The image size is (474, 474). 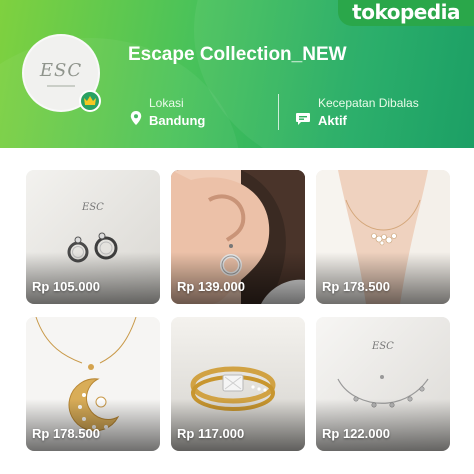 I want to click on shop-logo-underline, so click(x=61, y=85).